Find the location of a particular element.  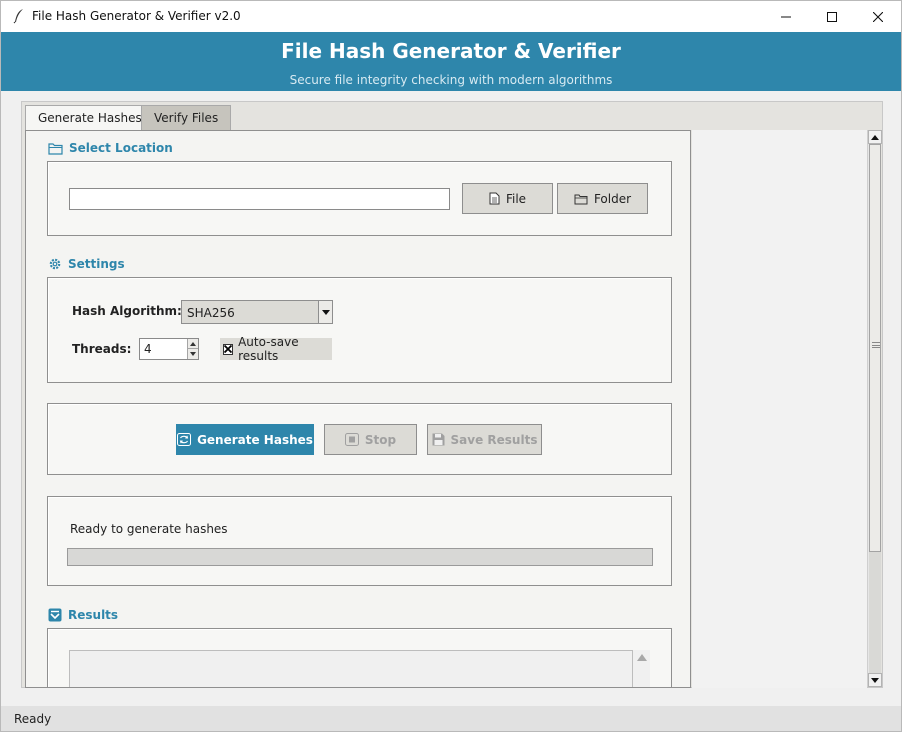

save-icon is located at coordinates (438, 439).